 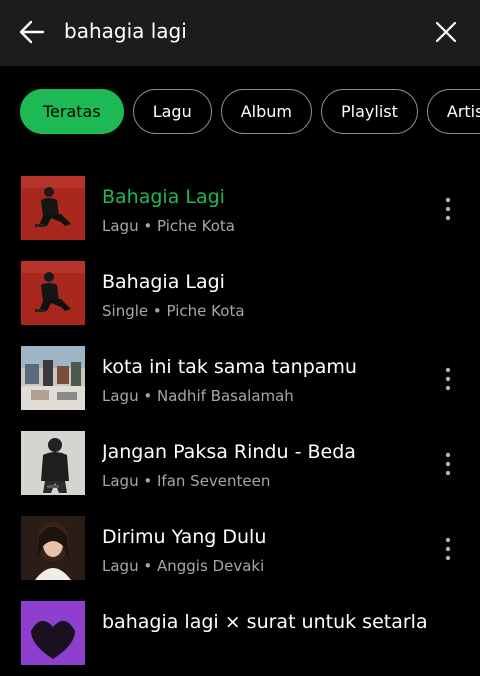 I want to click on close-icon, so click(x=446, y=32).